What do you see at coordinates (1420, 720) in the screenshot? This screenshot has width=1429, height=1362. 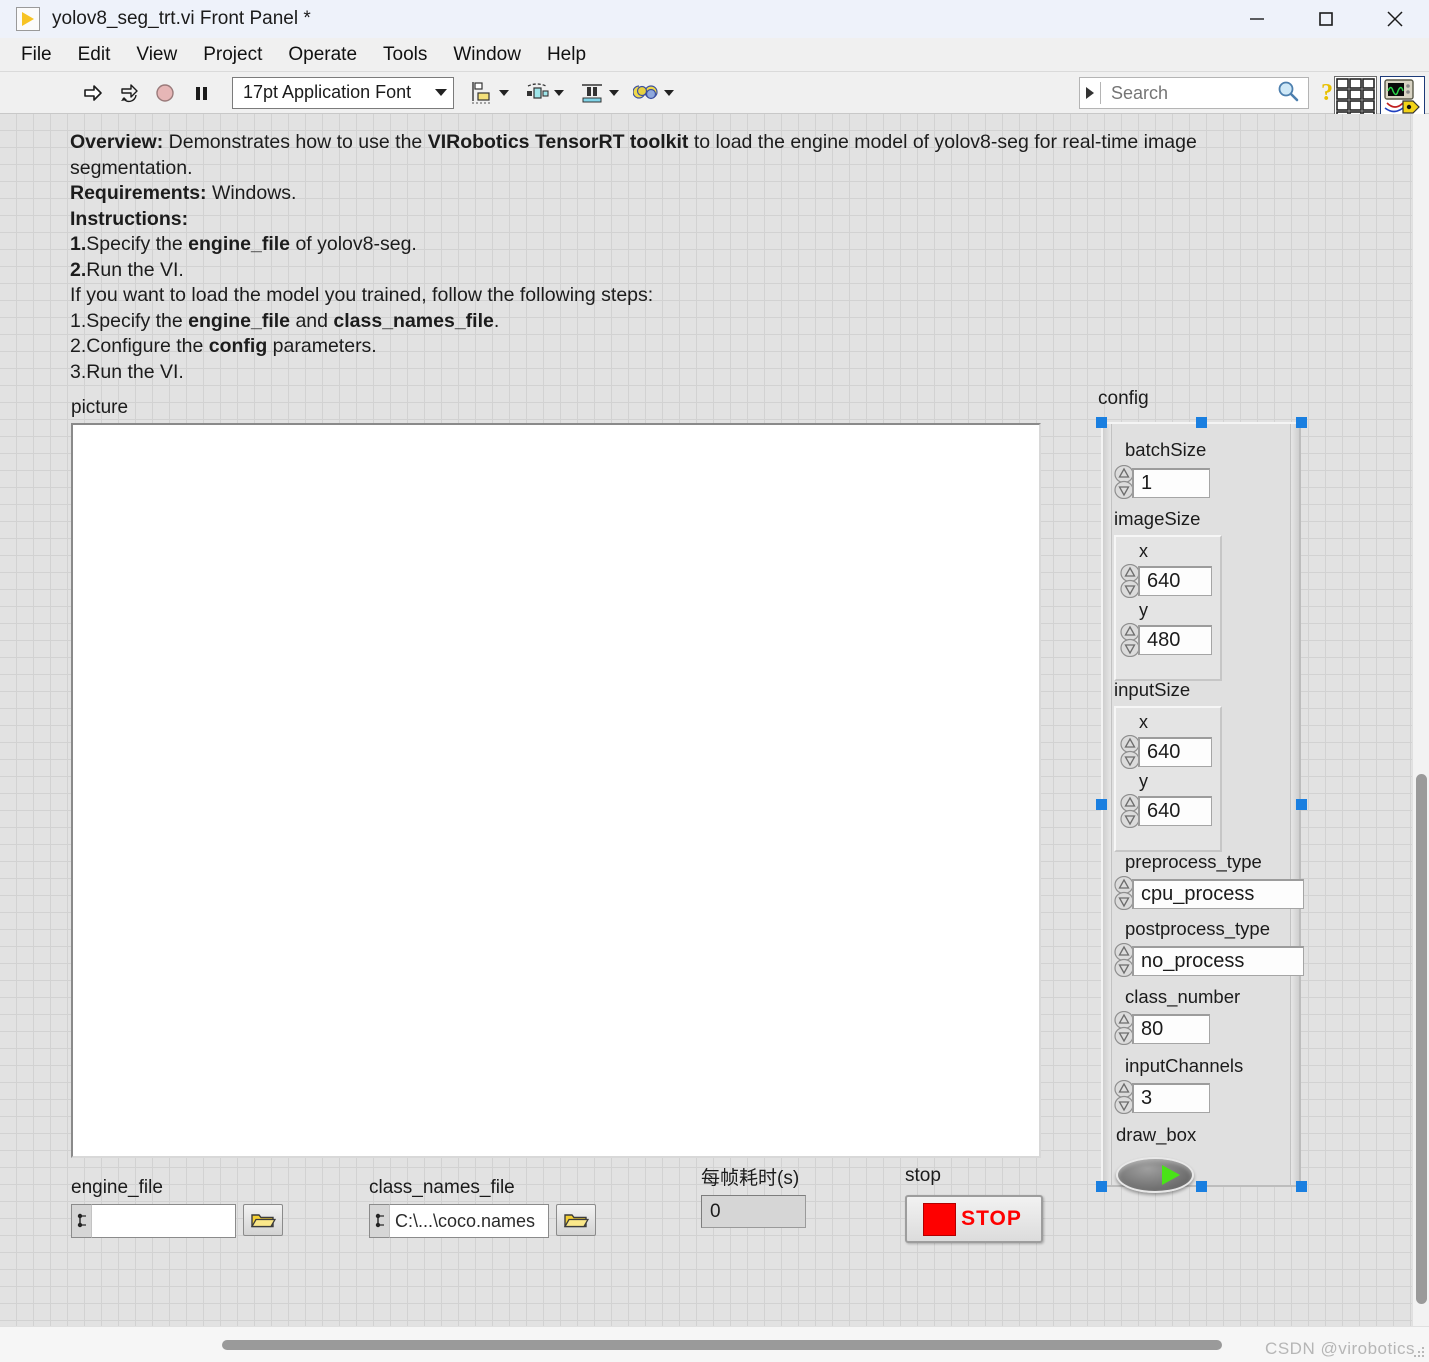 I see `vertical-scrollbar` at bounding box center [1420, 720].